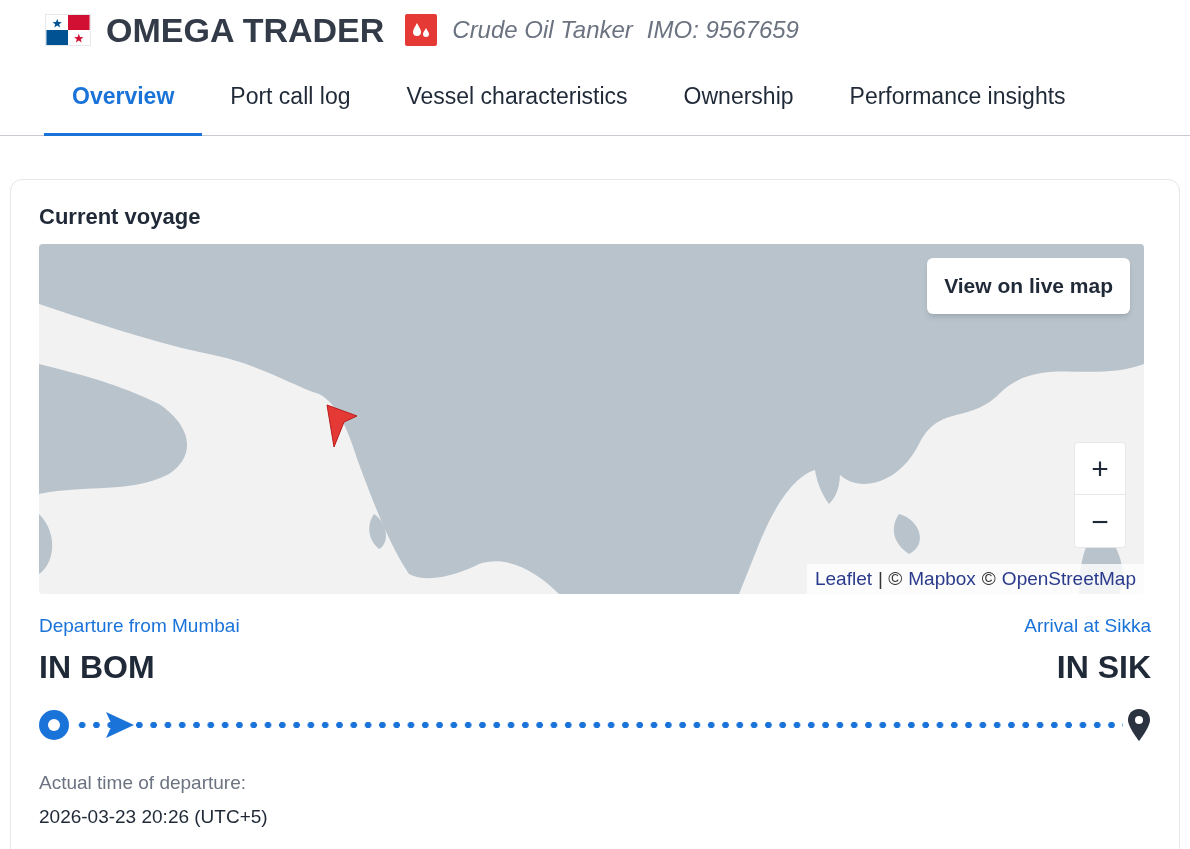 This screenshot has width=1190, height=849. I want to click on attribution-link: Leaflet, so click(844, 579).